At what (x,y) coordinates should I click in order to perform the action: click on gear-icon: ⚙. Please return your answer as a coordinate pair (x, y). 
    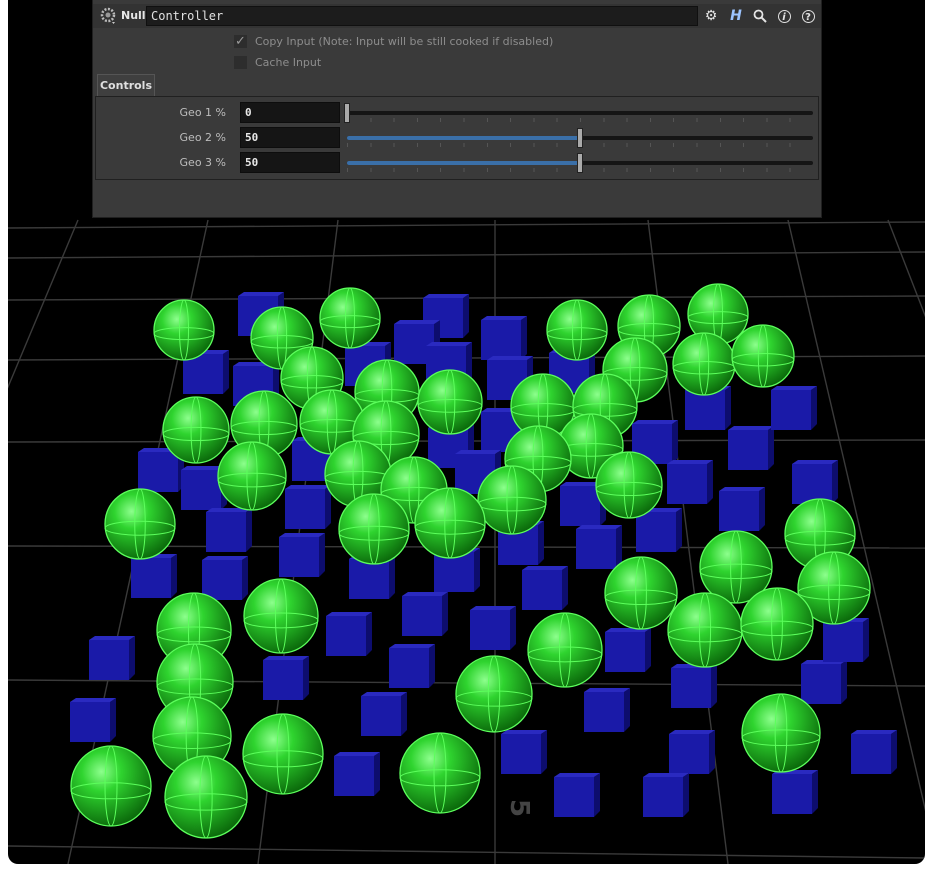
    Looking at the image, I should click on (711, 16).